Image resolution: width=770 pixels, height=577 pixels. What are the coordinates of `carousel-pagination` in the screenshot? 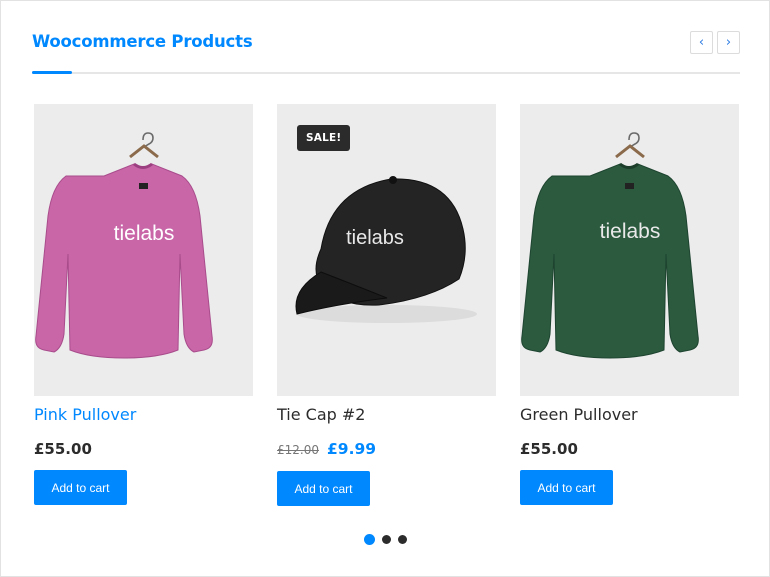 It's located at (385, 539).